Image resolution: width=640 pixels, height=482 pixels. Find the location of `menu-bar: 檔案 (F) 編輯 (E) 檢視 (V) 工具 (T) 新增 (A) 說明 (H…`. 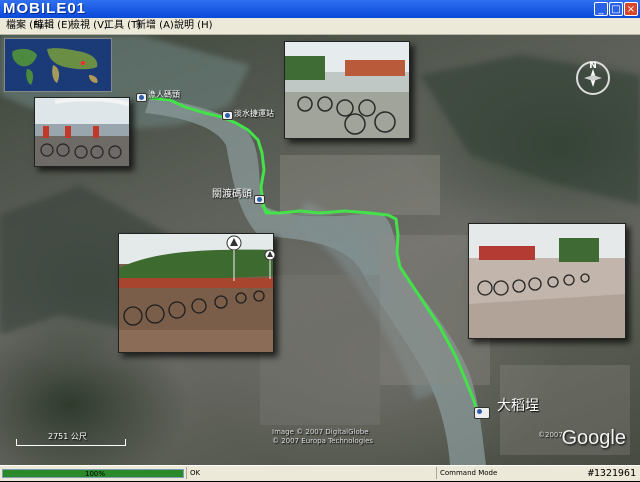

menu-bar: 檔案 (F) 編輯 (E) 檢視 (V) 工具 (T) 新增 (A) 說明 (H… is located at coordinates (320, 26).